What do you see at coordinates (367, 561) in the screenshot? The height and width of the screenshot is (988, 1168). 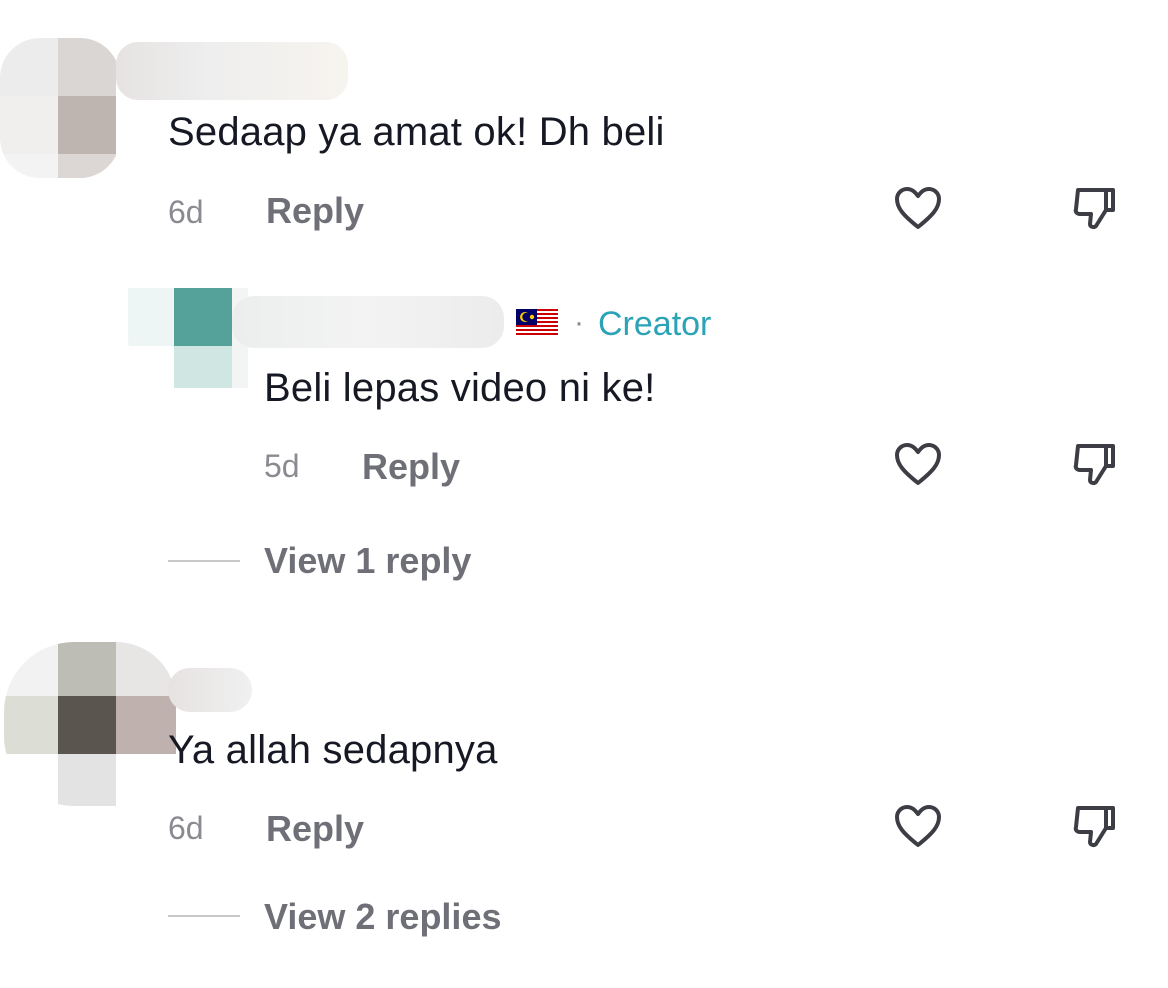 I see `view-replies-button: View 1 reply` at bounding box center [367, 561].